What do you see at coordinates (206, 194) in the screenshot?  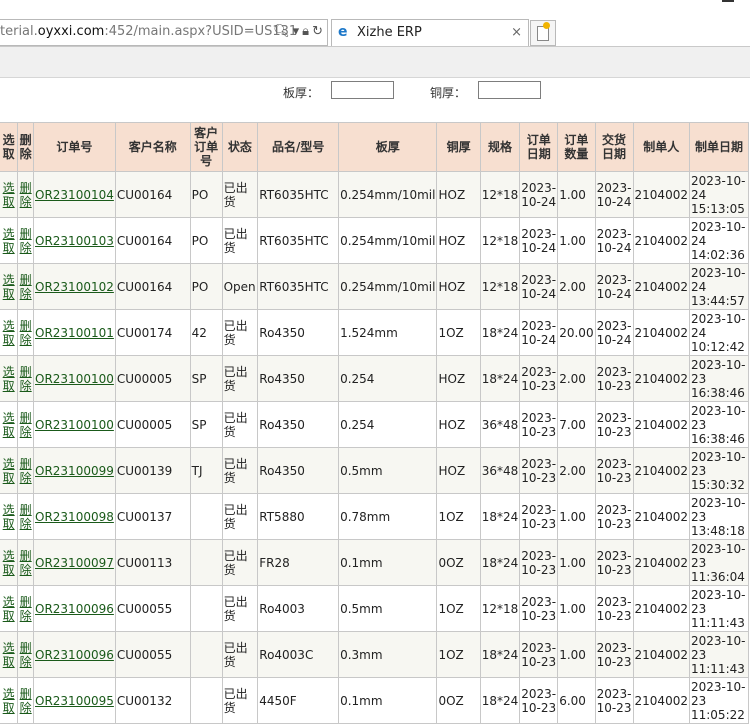 I see `customer-order-cell: PO` at bounding box center [206, 194].